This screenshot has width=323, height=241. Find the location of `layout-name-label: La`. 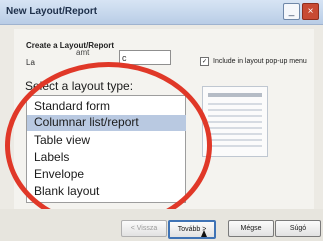

layout-name-label: La is located at coordinates (30, 62).